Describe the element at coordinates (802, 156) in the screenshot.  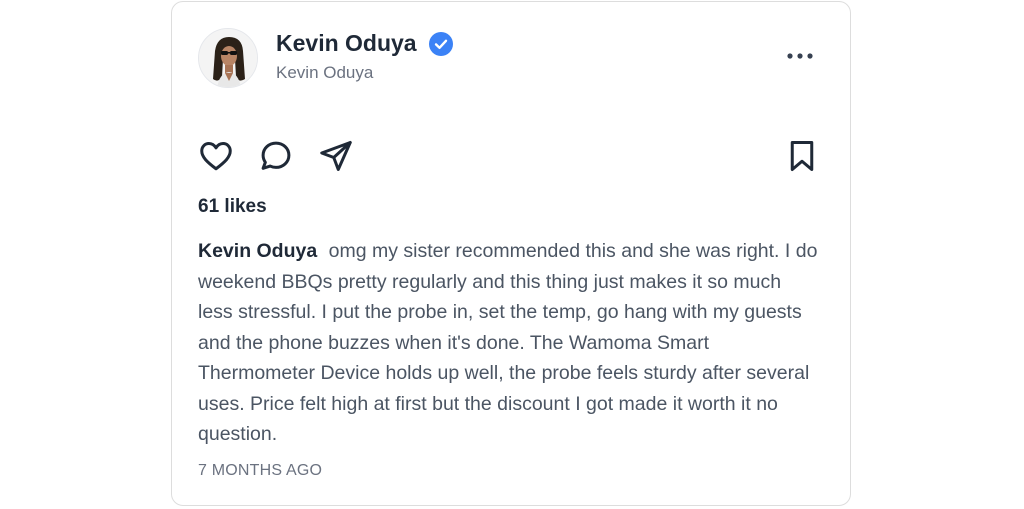
I see `bookmark-icon` at that location.